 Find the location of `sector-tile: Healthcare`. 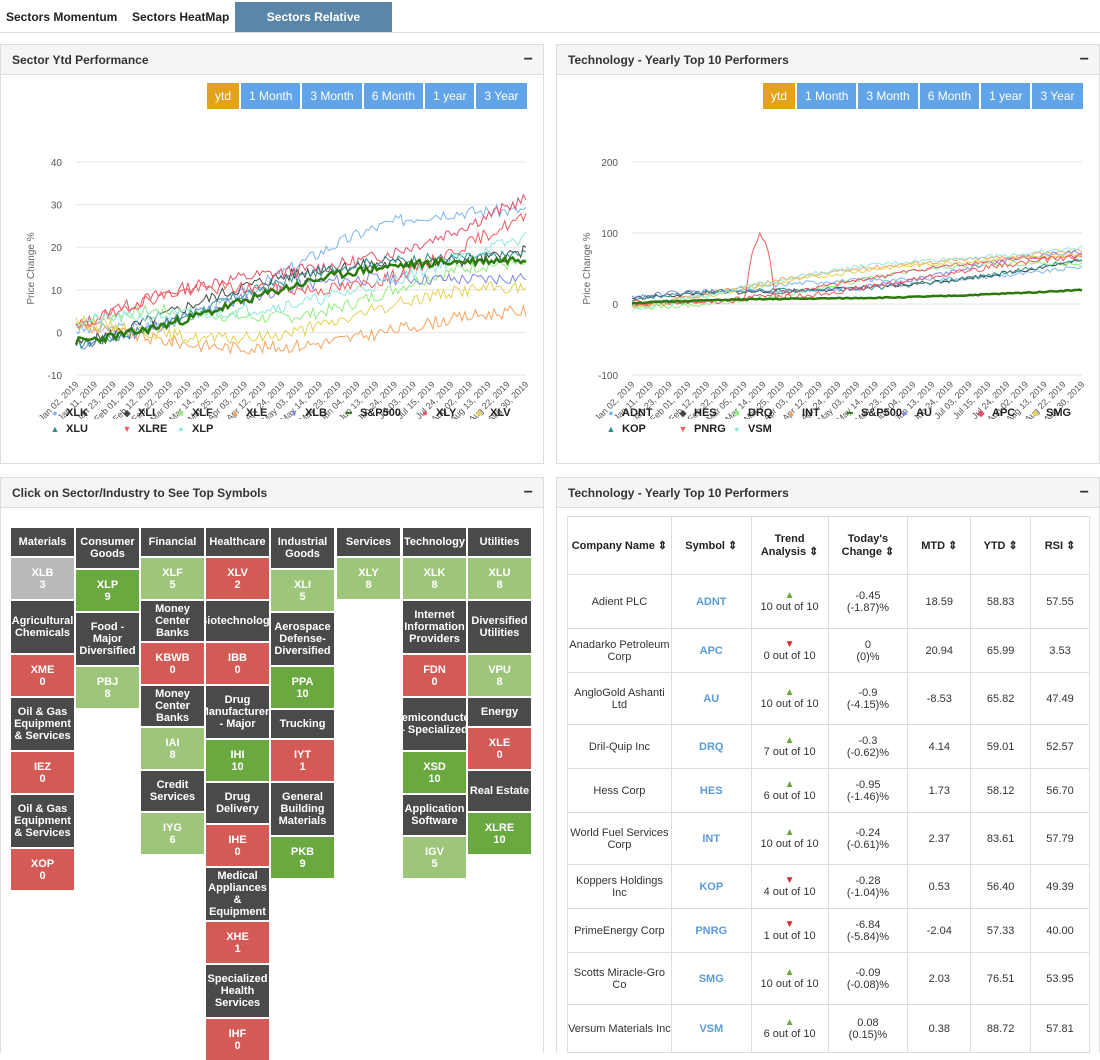

sector-tile: Healthcare is located at coordinates (237, 542).